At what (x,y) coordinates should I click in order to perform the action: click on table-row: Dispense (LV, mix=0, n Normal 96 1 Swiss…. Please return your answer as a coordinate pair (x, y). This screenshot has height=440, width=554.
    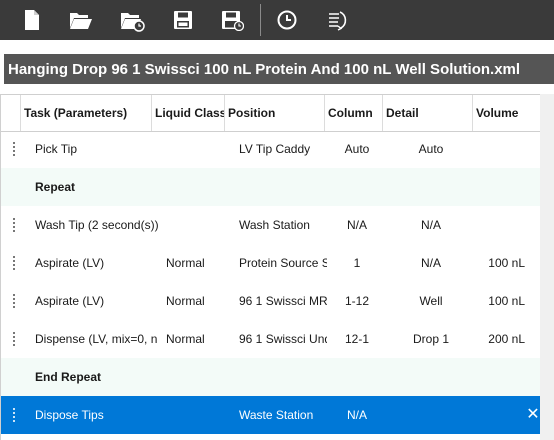
    Looking at the image, I should click on (271, 339).